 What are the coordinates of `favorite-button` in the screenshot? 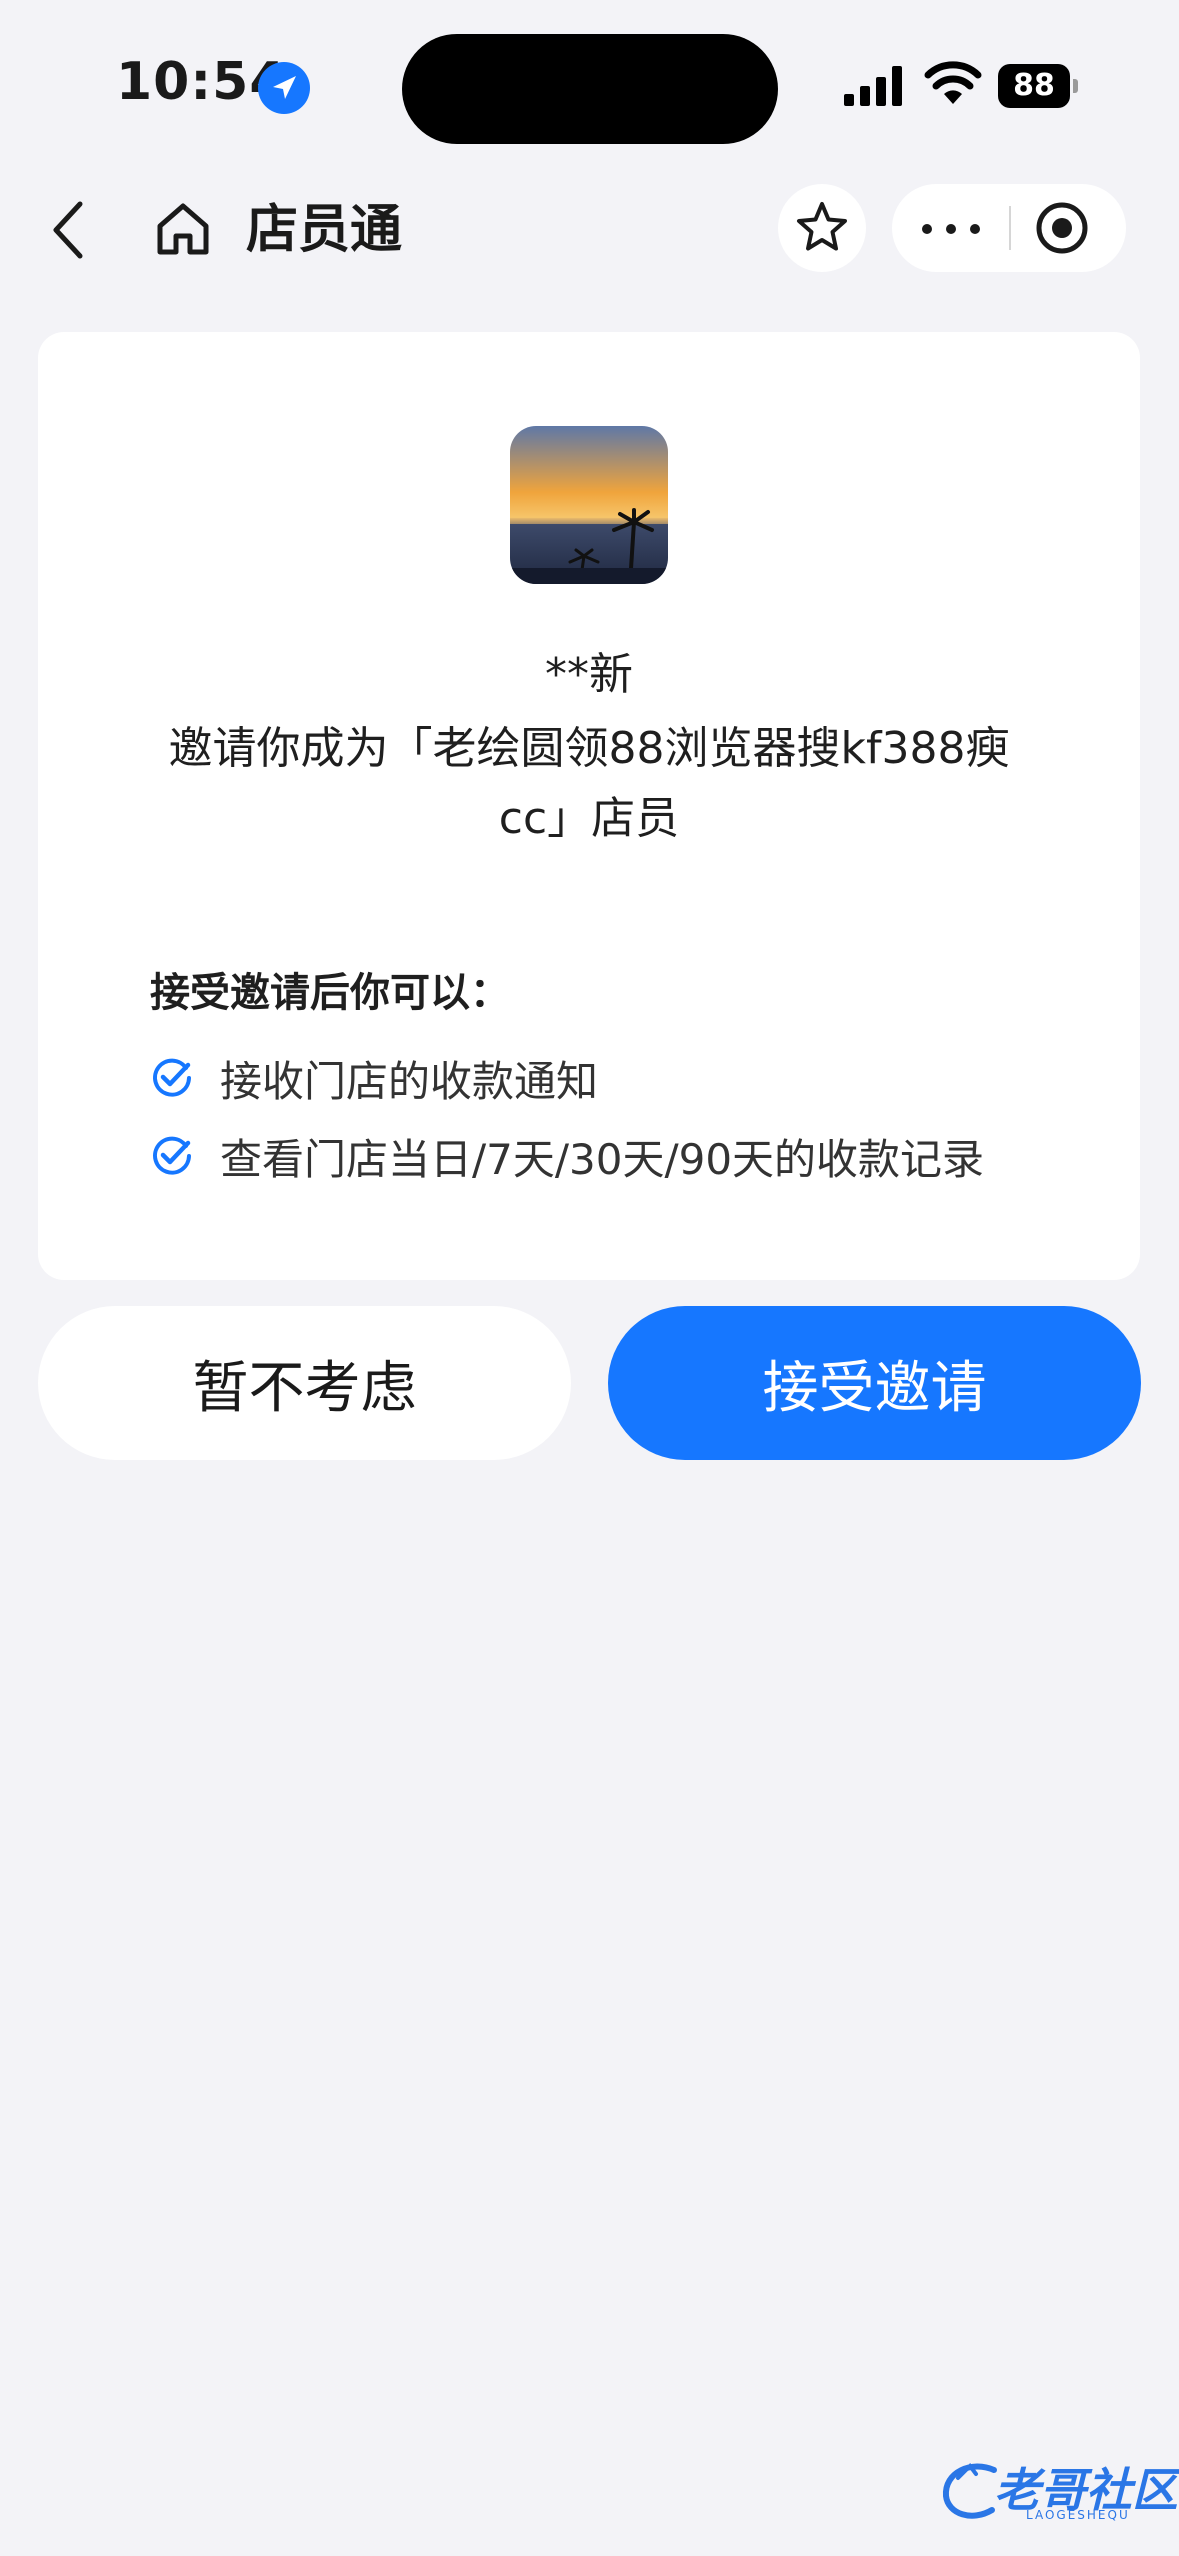 It's located at (822, 228).